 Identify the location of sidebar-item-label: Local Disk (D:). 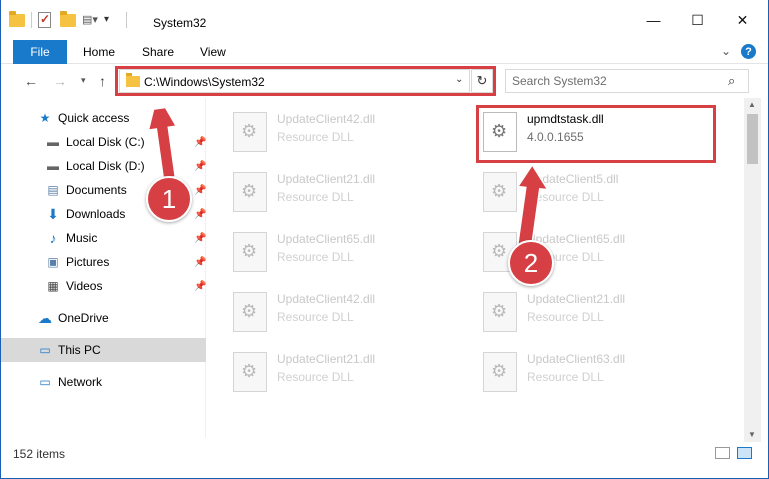
(105, 166).